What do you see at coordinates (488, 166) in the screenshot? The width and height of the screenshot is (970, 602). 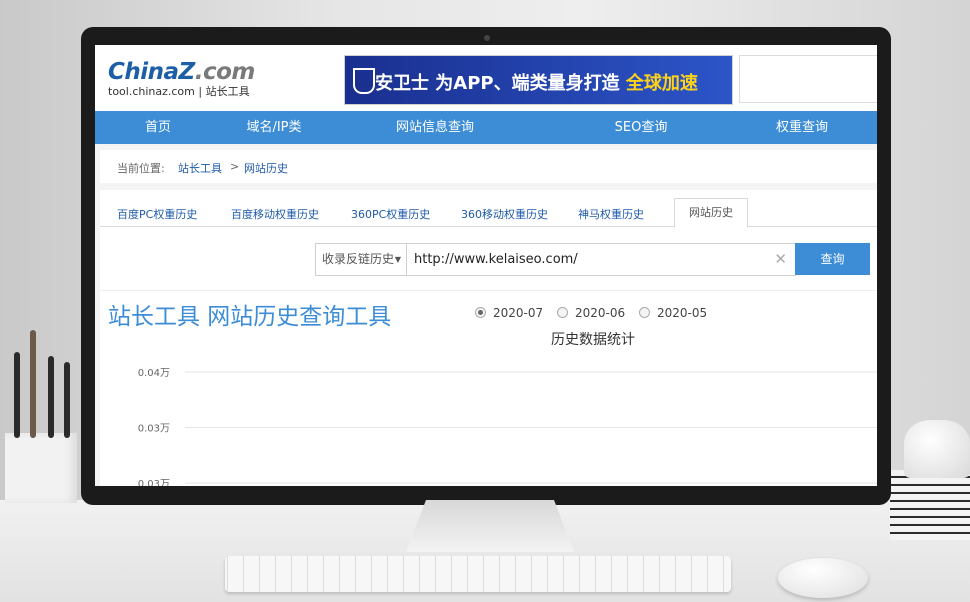 I see `breadcrumb: 当前位置: 站长工具 > 网站历史` at bounding box center [488, 166].